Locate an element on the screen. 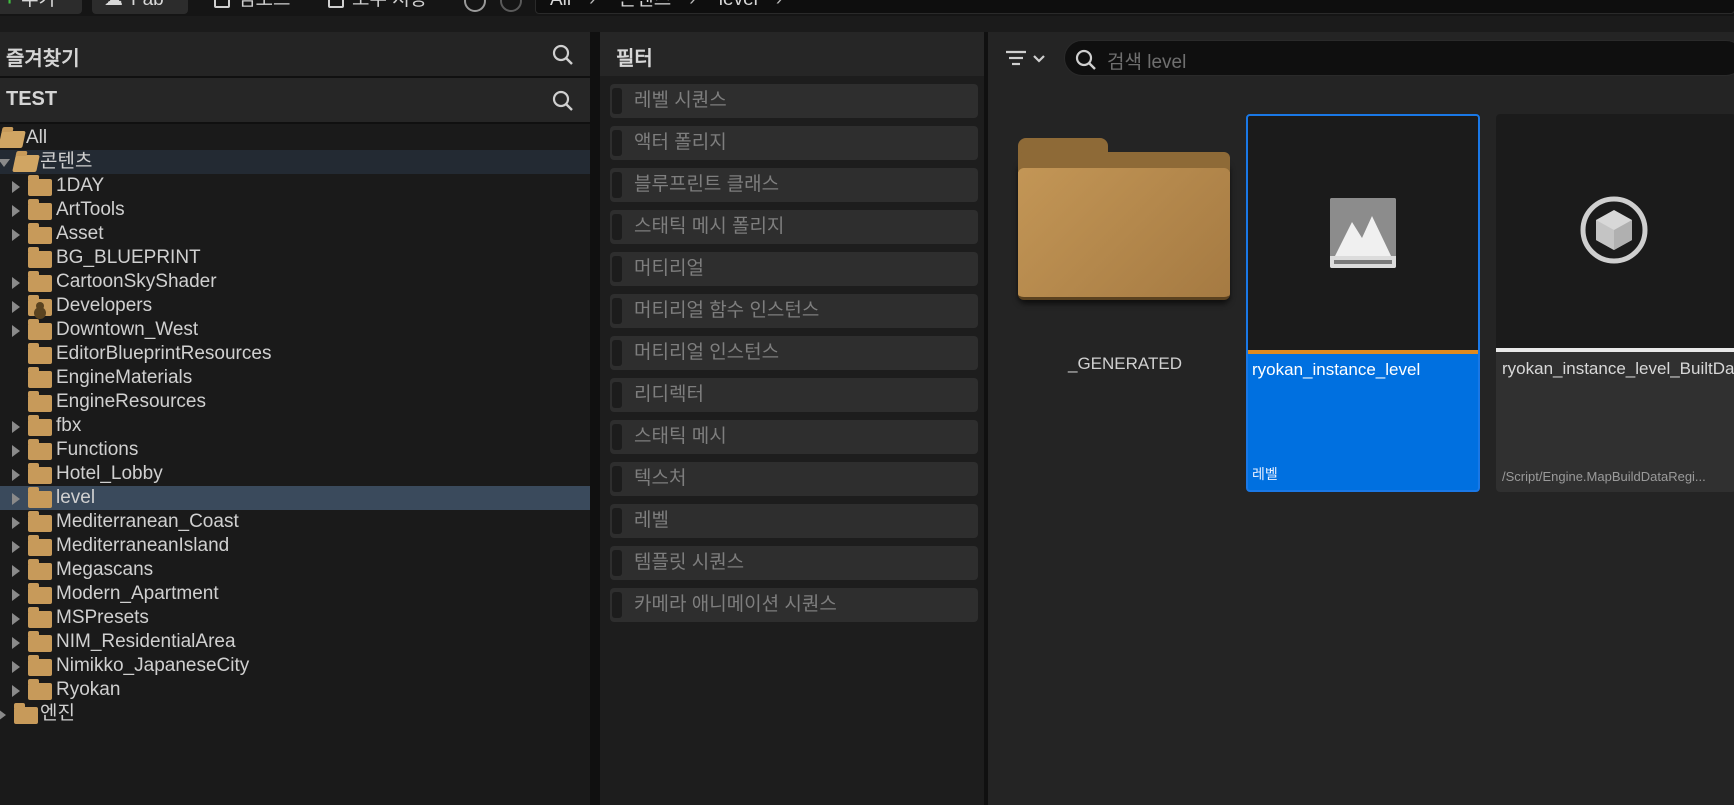  filter-item: 머티리얼 함수 인스턴스 is located at coordinates (794, 311).